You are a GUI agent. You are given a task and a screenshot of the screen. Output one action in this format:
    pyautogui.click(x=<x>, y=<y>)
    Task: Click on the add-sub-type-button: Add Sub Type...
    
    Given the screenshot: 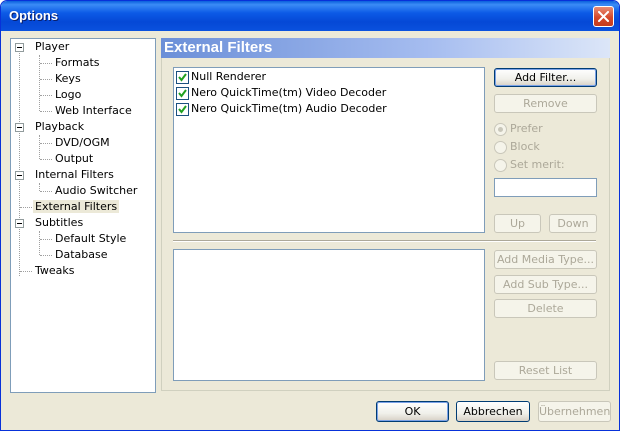 What is the action you would take?
    pyautogui.click(x=545, y=284)
    